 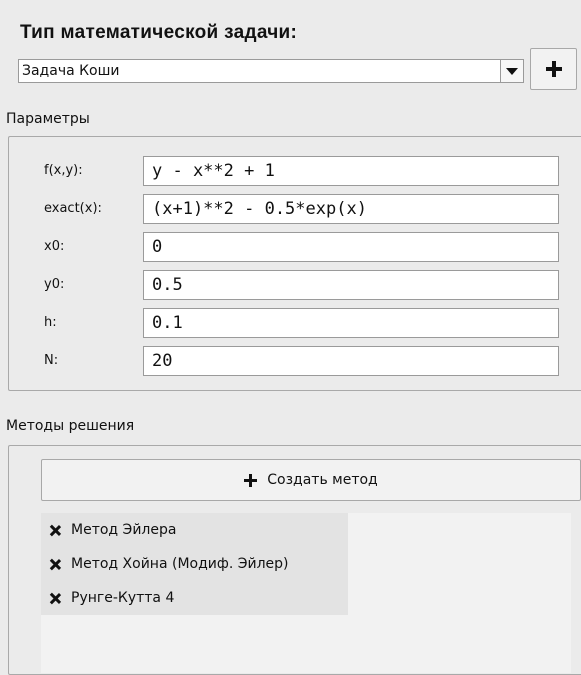 I want to click on add-problem-button, so click(x=553, y=69).